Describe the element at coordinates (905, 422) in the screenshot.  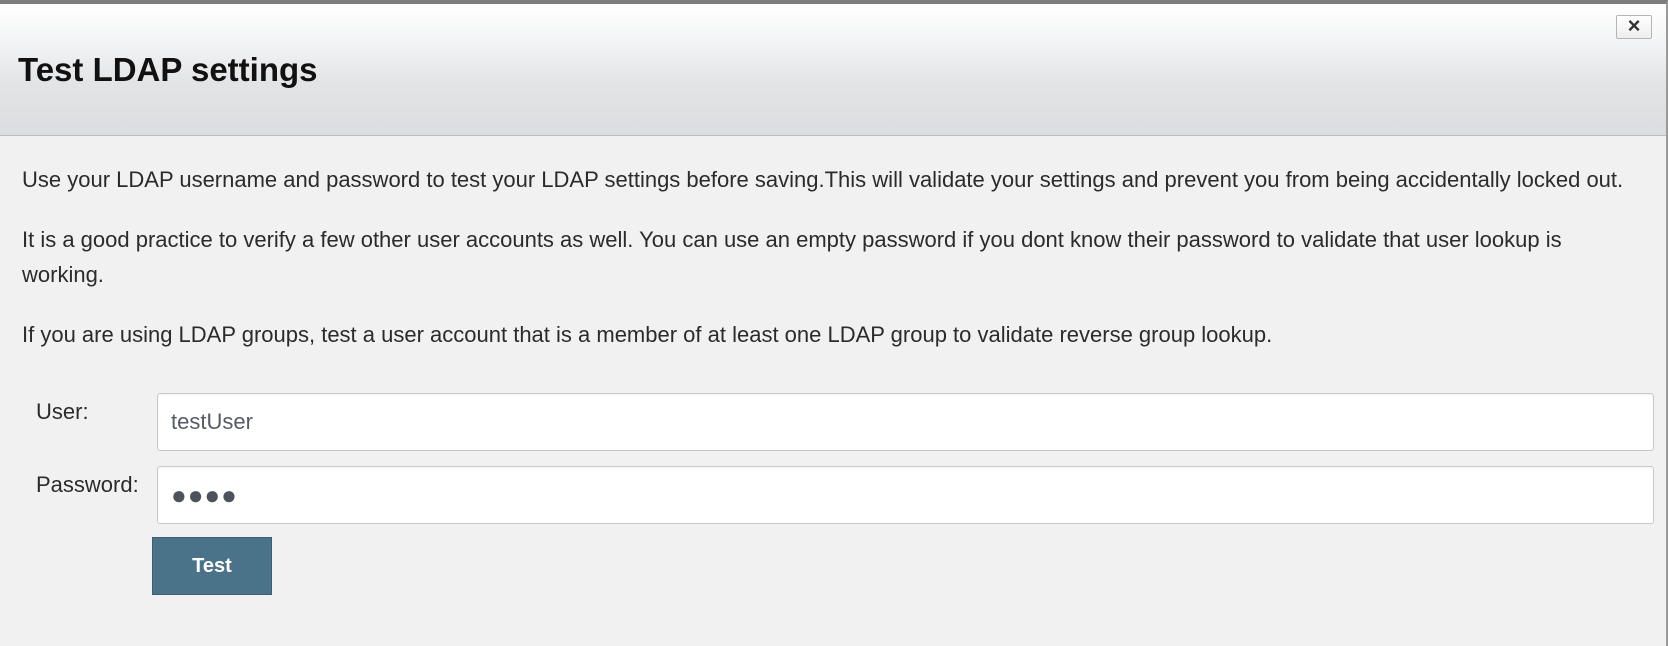
I see `user-input` at that location.